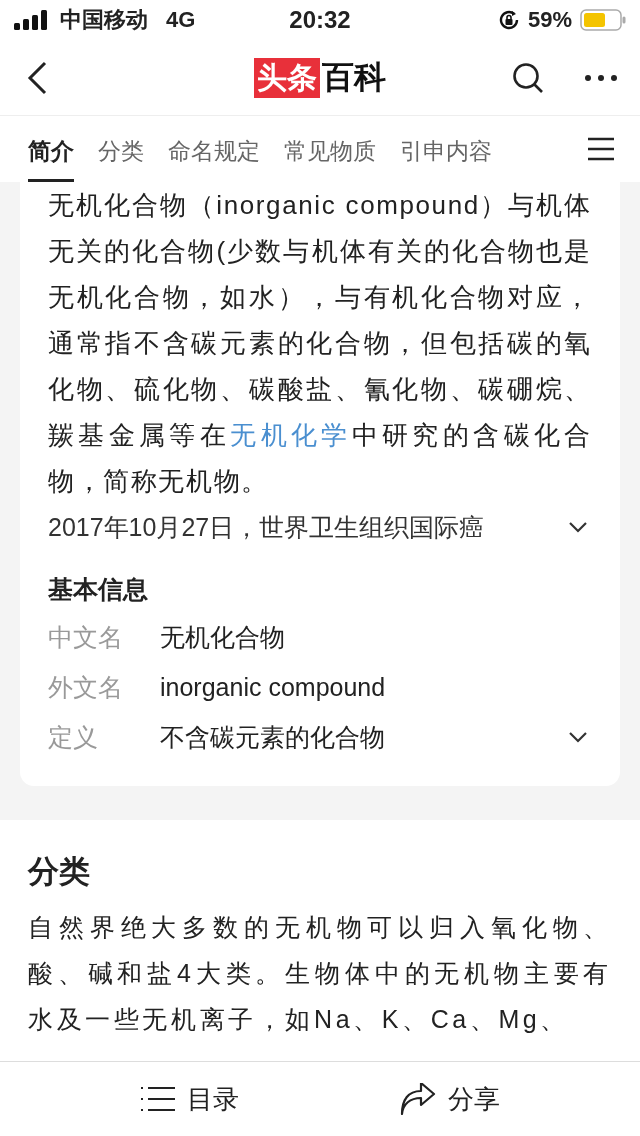  Describe the element at coordinates (291, 435) in the screenshot. I see `link: 无机化学` at that location.